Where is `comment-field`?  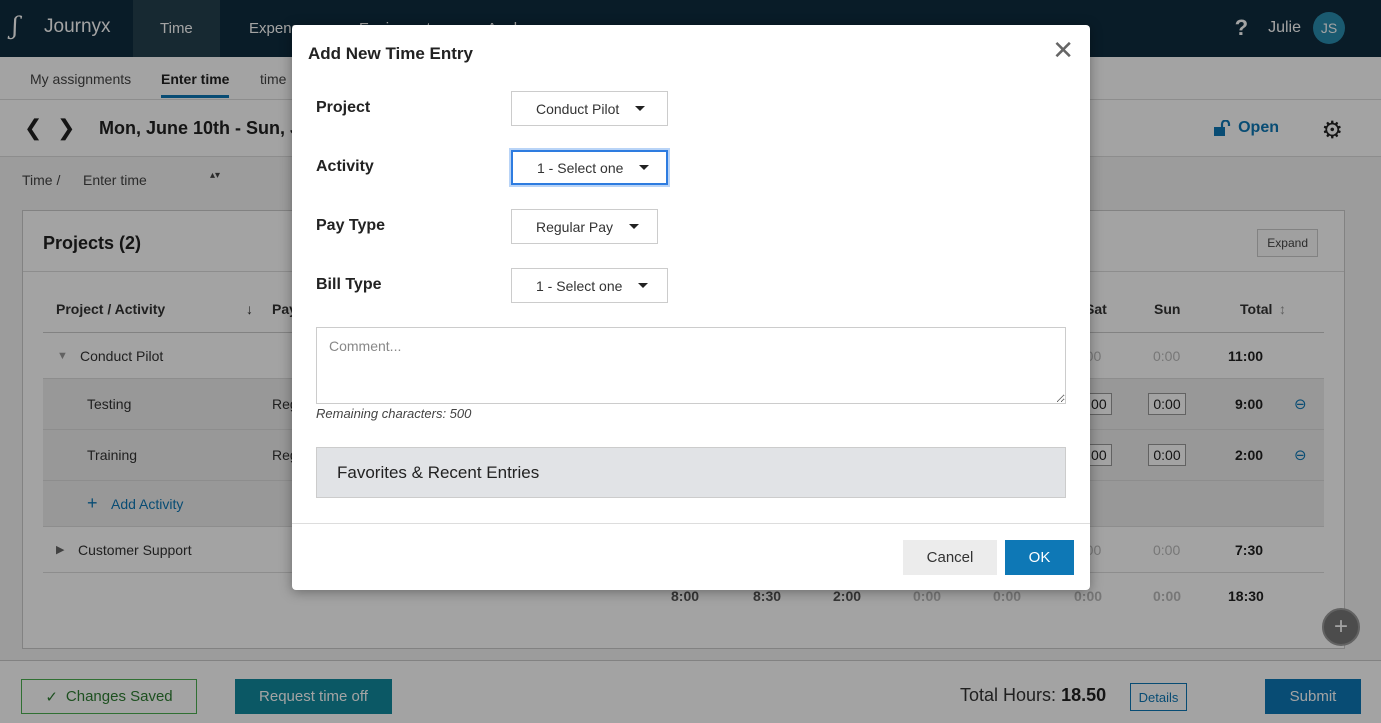 comment-field is located at coordinates (691, 365).